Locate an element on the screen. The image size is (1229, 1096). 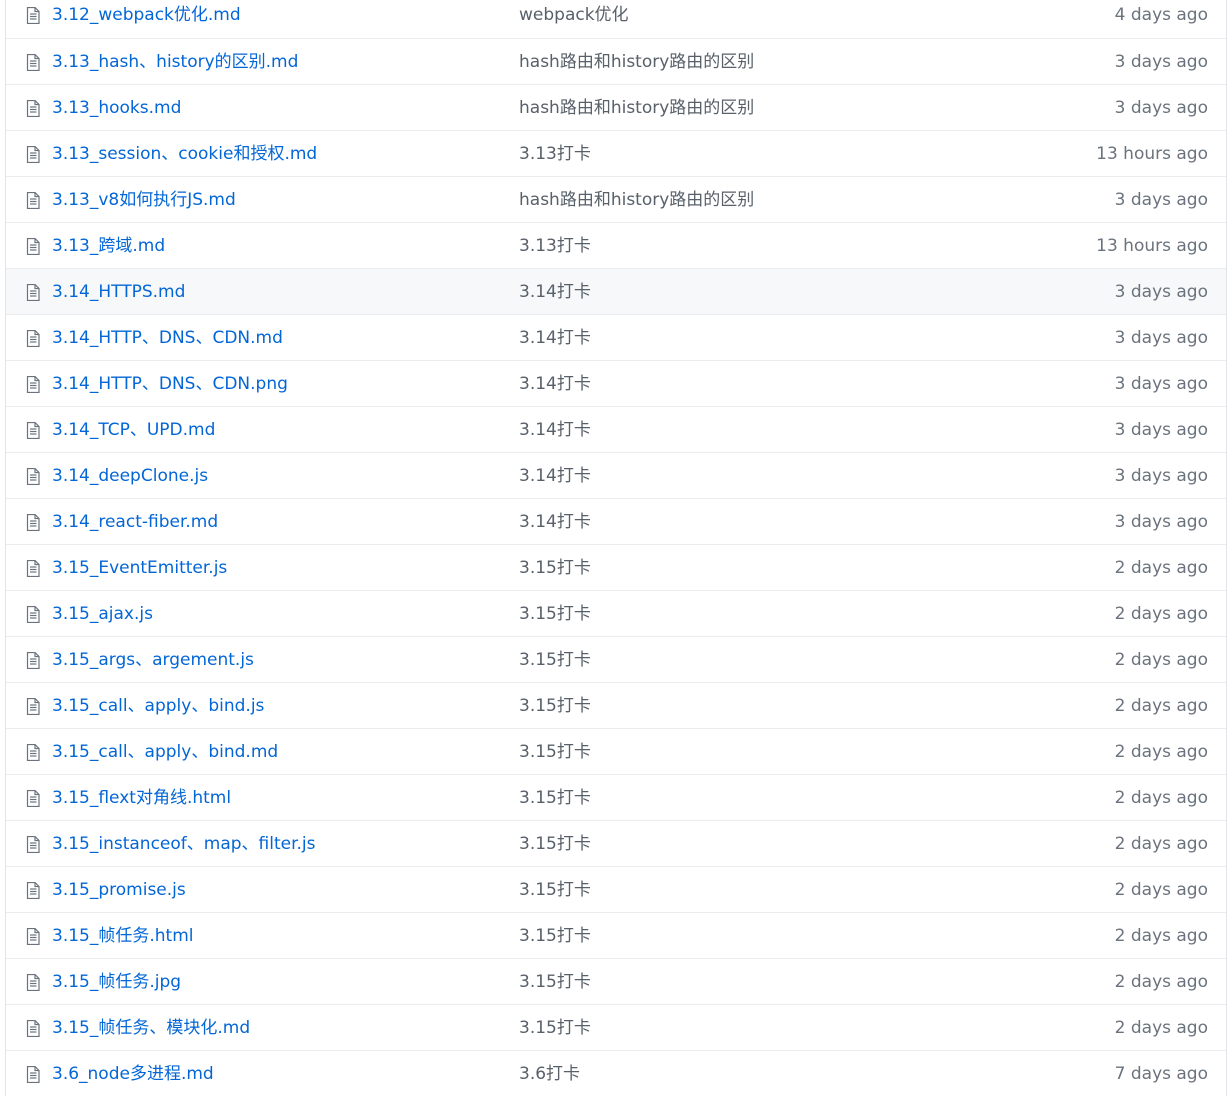
file-row: 3.15_args、argement.js 3.15打卡 2 days ago is located at coordinates (616, 659).